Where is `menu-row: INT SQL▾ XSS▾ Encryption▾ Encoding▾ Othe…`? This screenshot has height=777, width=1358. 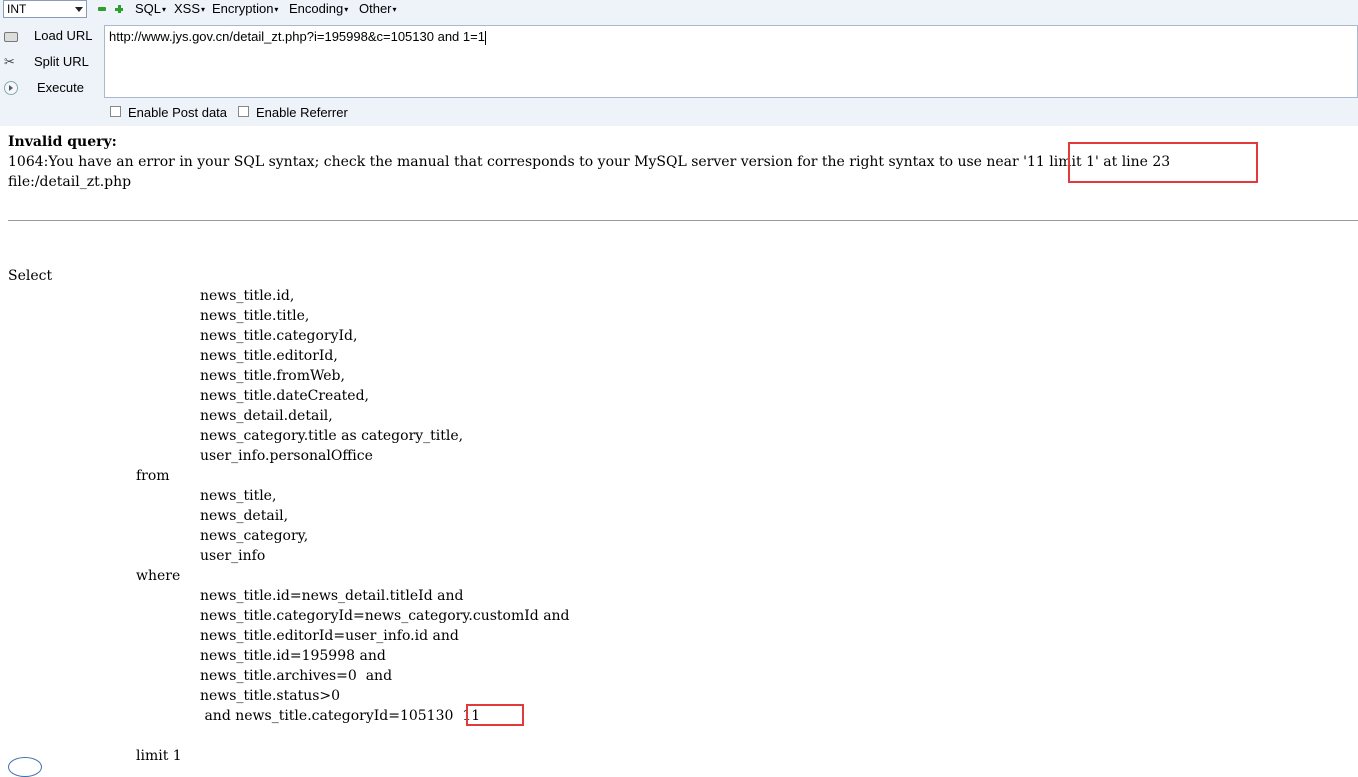 menu-row: INT SQL▾ XSS▾ Encryption▾ Encoding▾ Othe… is located at coordinates (679, 10).